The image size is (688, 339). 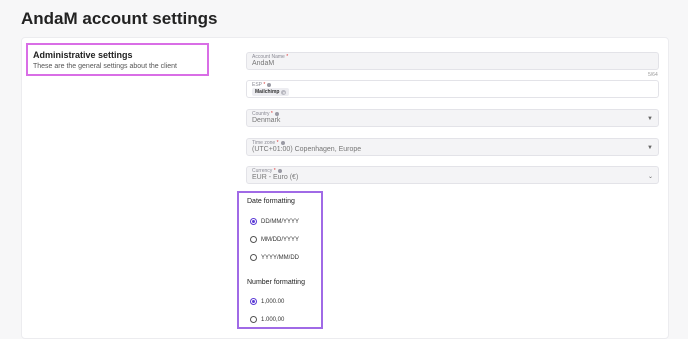 What do you see at coordinates (267, 92) in the screenshot?
I see `esp-chip-label: Mailchimp` at bounding box center [267, 92].